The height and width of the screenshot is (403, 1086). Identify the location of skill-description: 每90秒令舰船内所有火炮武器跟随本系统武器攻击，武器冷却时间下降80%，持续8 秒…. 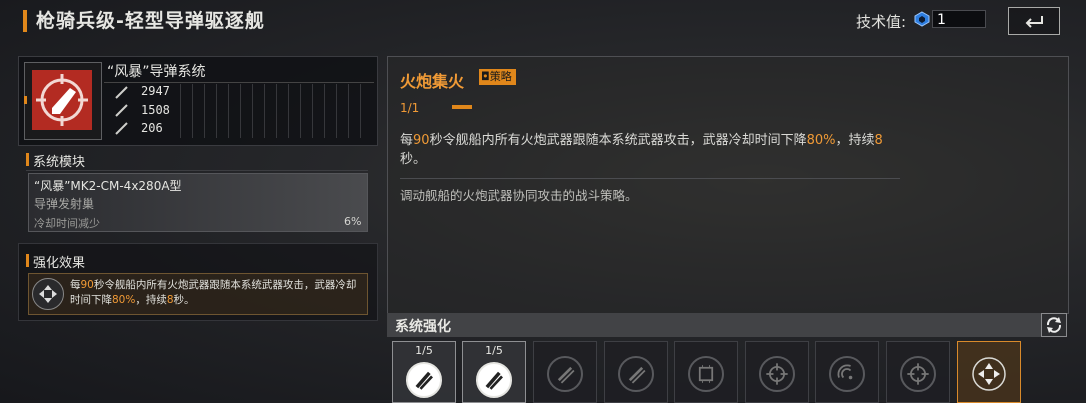
(660, 150).